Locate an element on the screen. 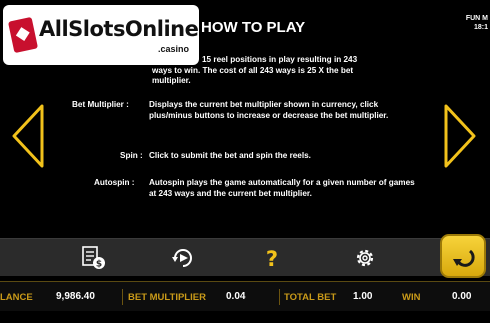 This screenshot has width=490, height=323. help-label: Autospin : is located at coordinates (114, 182).